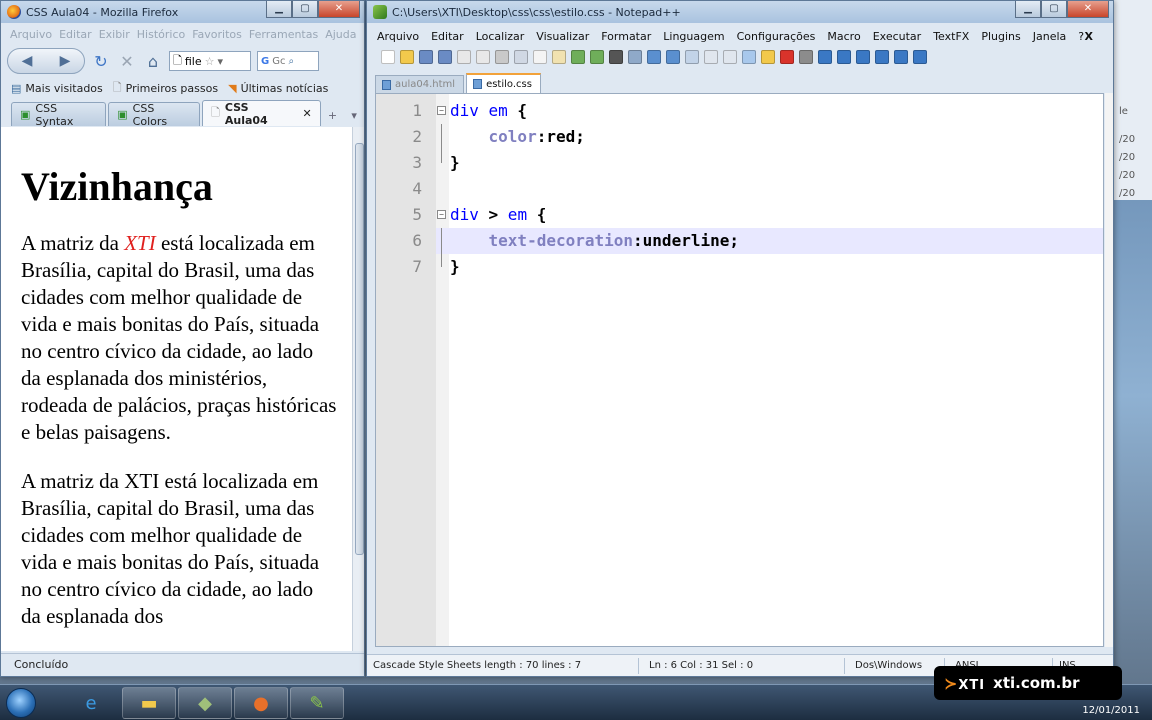 The image size is (1152, 720). Describe the element at coordinates (205, 703) in the screenshot. I see `notes-icon: ◆` at that location.